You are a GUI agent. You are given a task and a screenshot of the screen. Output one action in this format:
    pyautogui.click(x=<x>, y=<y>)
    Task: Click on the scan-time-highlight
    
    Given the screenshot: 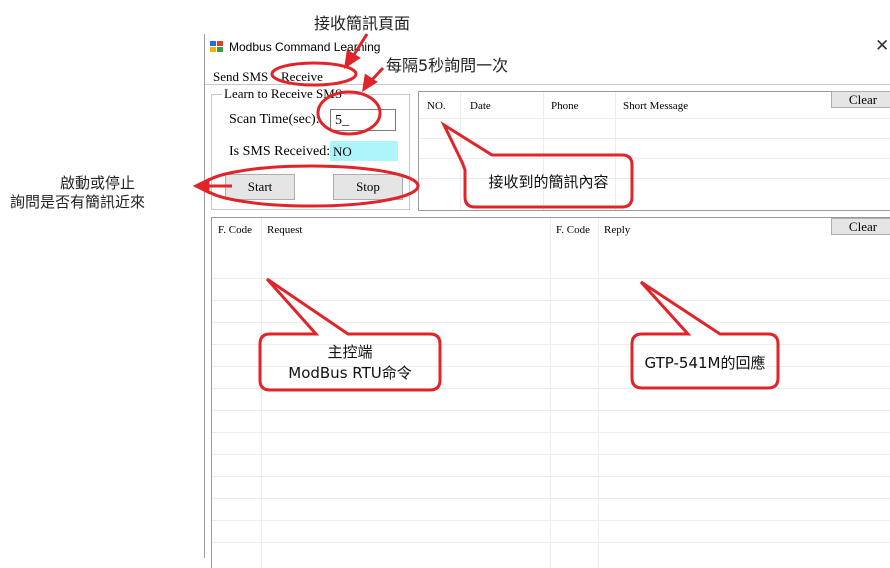 What is the action you would take?
    pyautogui.click(x=349, y=113)
    